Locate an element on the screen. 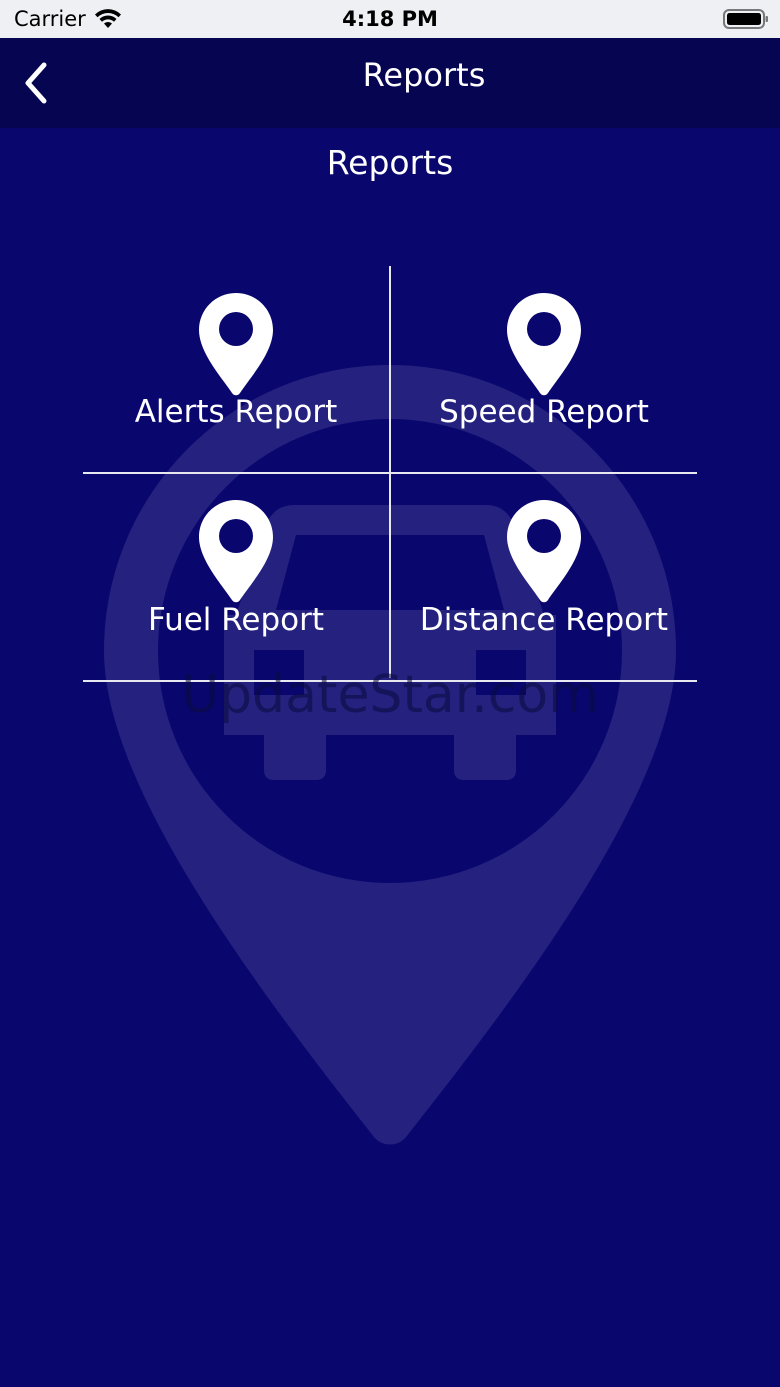 The image size is (780, 1387). fuel-report-tile: Fuel Report is located at coordinates (236, 577).